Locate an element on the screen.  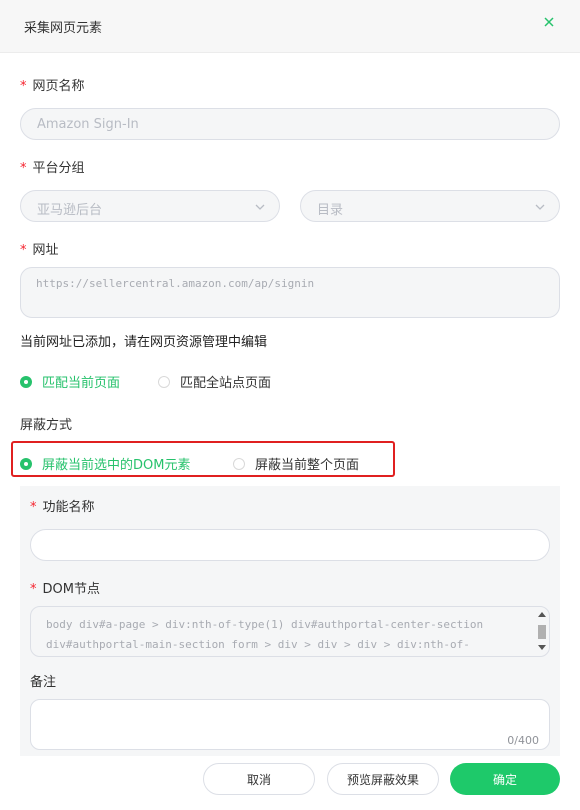
block-page-radio: 屏蔽当前整个页面 is located at coordinates (296, 463).